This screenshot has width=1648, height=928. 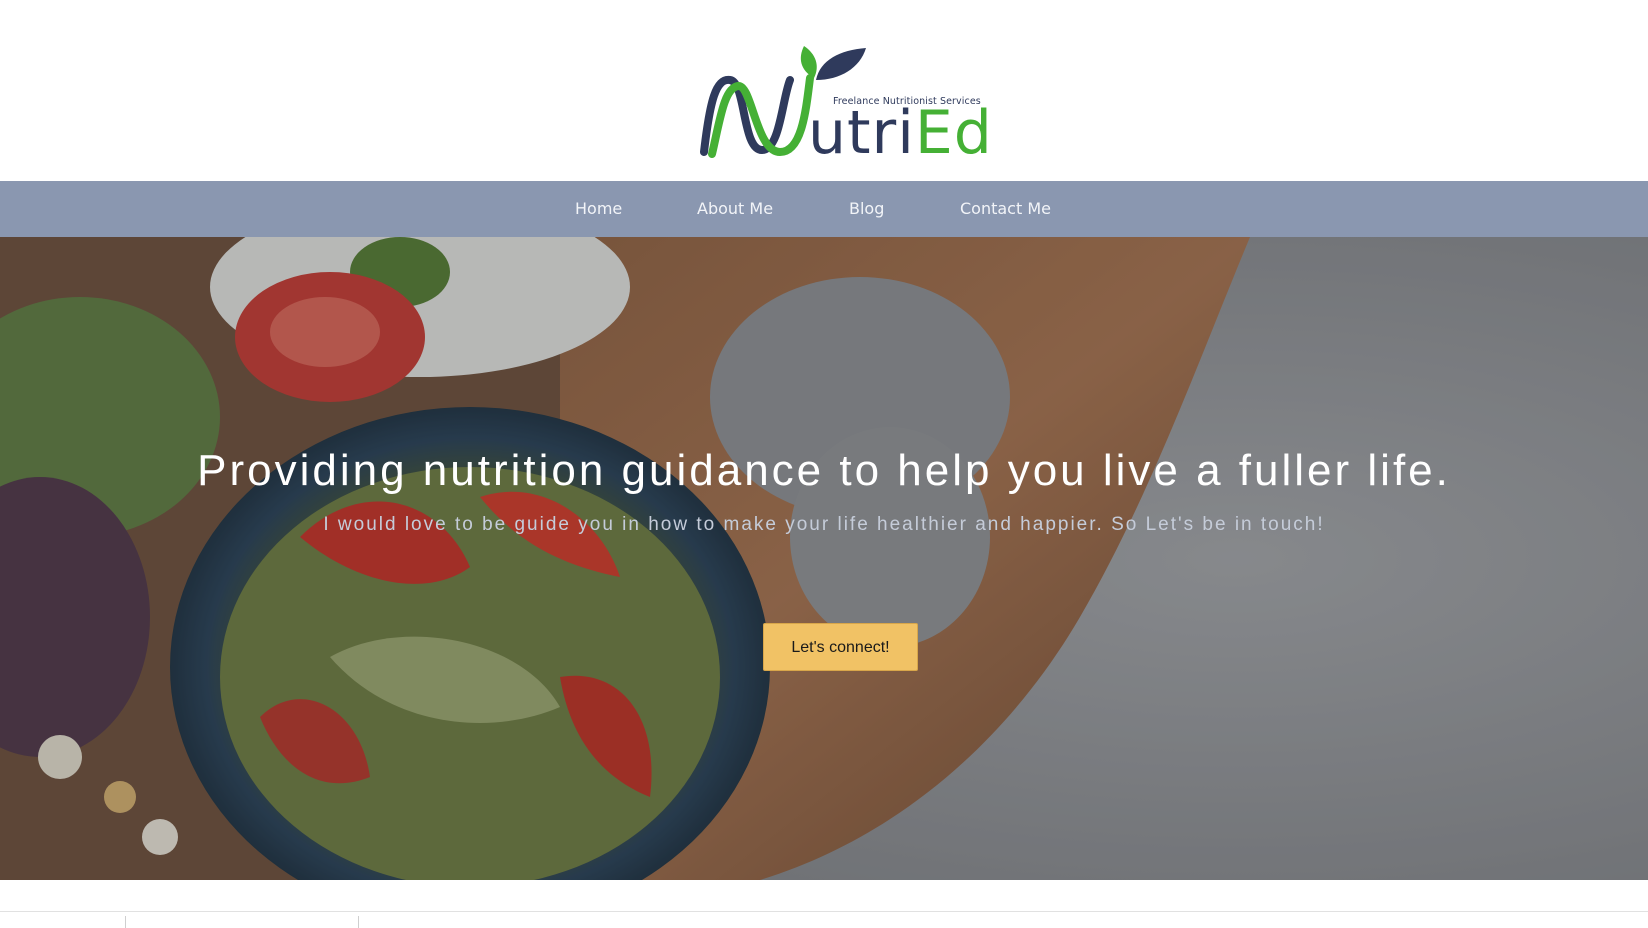 I want to click on nav-item-contact-me: Contact Me, so click(x=1005, y=209).